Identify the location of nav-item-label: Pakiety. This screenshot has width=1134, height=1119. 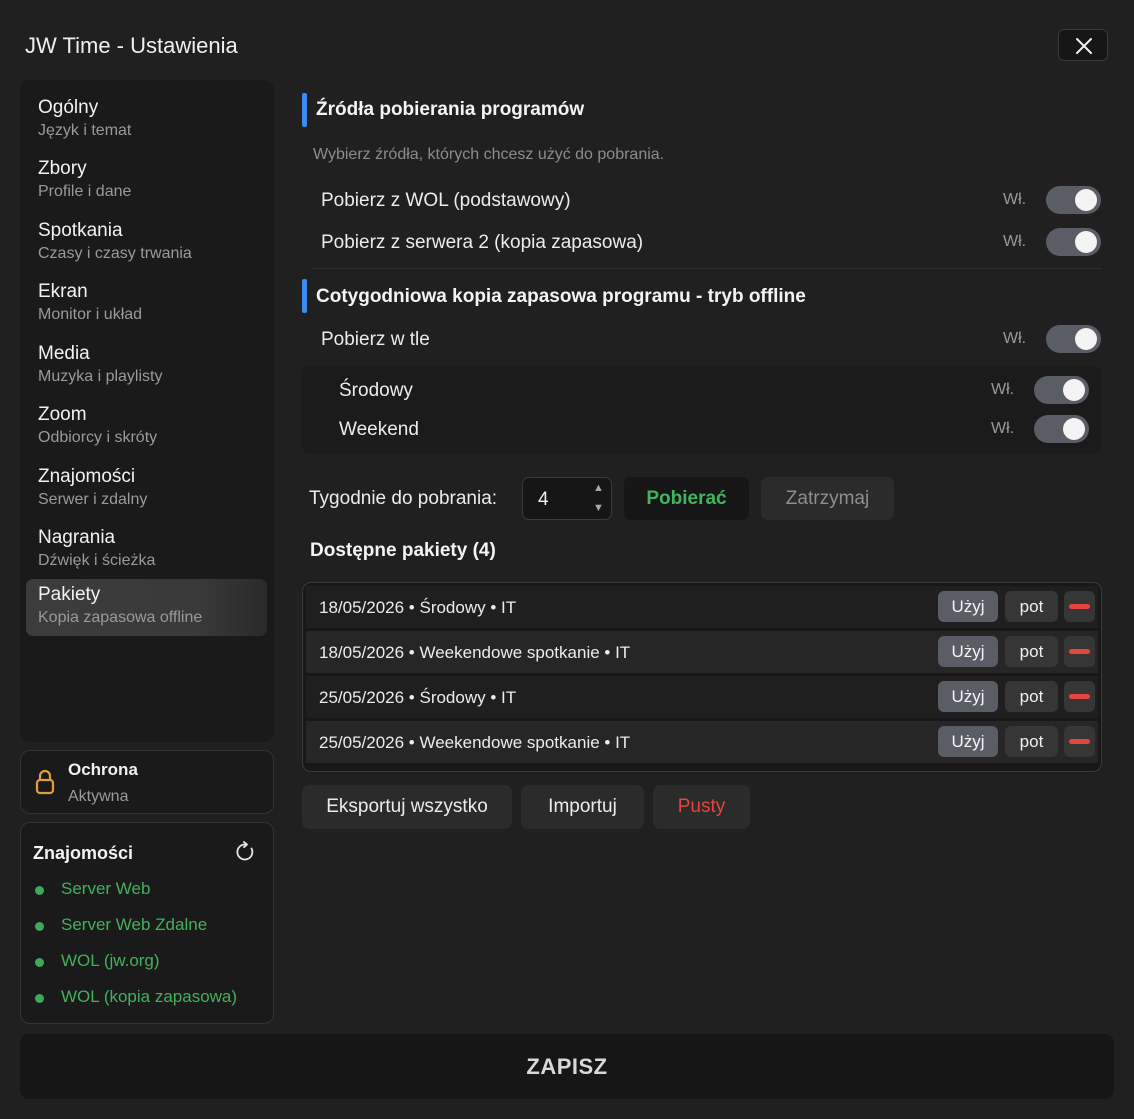
(69, 594).